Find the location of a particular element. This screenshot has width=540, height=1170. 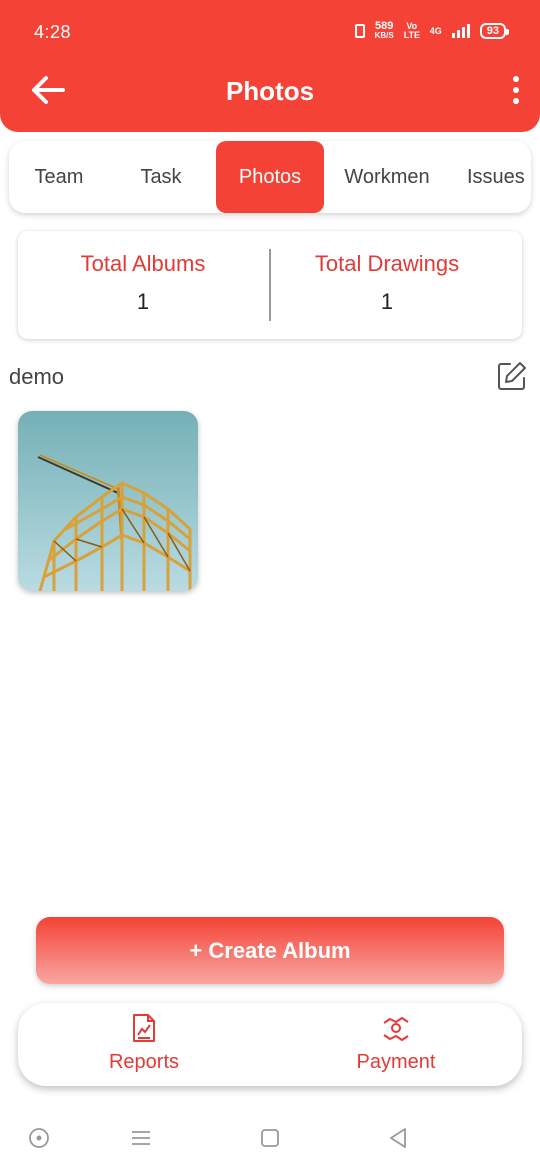

home-button-icon is located at coordinates (270, 1138).